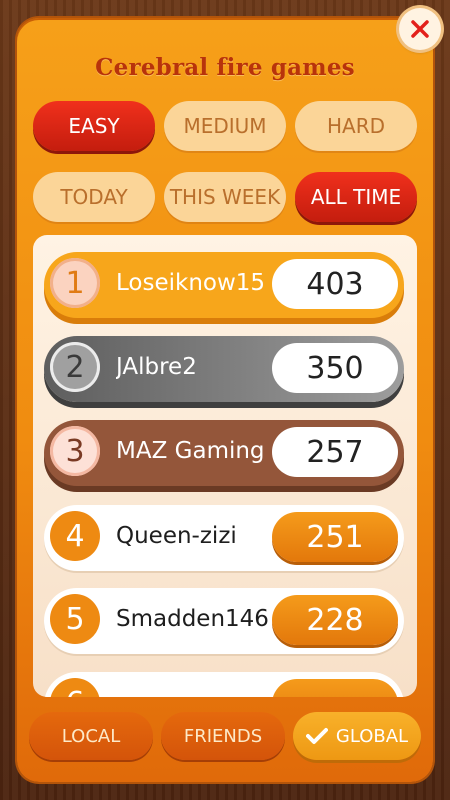 The width and height of the screenshot is (450, 800). Describe the element at coordinates (75, 283) in the screenshot. I see `rank-badge: 1` at that location.